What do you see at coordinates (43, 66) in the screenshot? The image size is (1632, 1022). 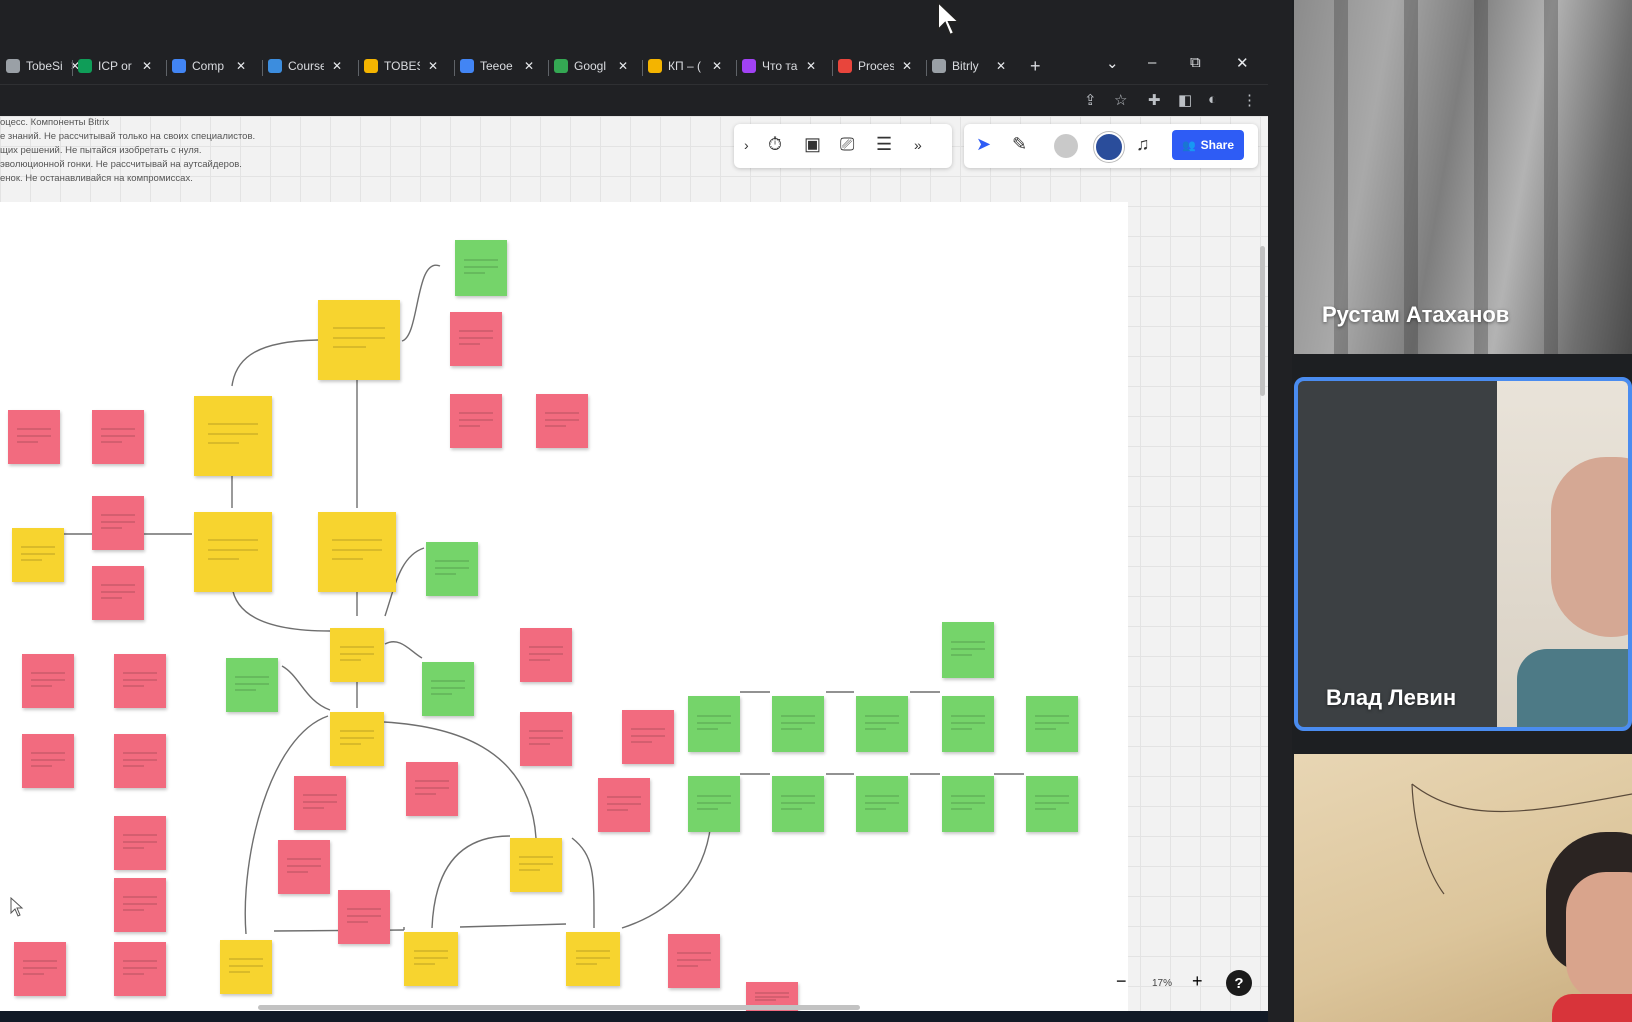 I see `browser-tab: TobeSi ✕` at bounding box center [43, 66].